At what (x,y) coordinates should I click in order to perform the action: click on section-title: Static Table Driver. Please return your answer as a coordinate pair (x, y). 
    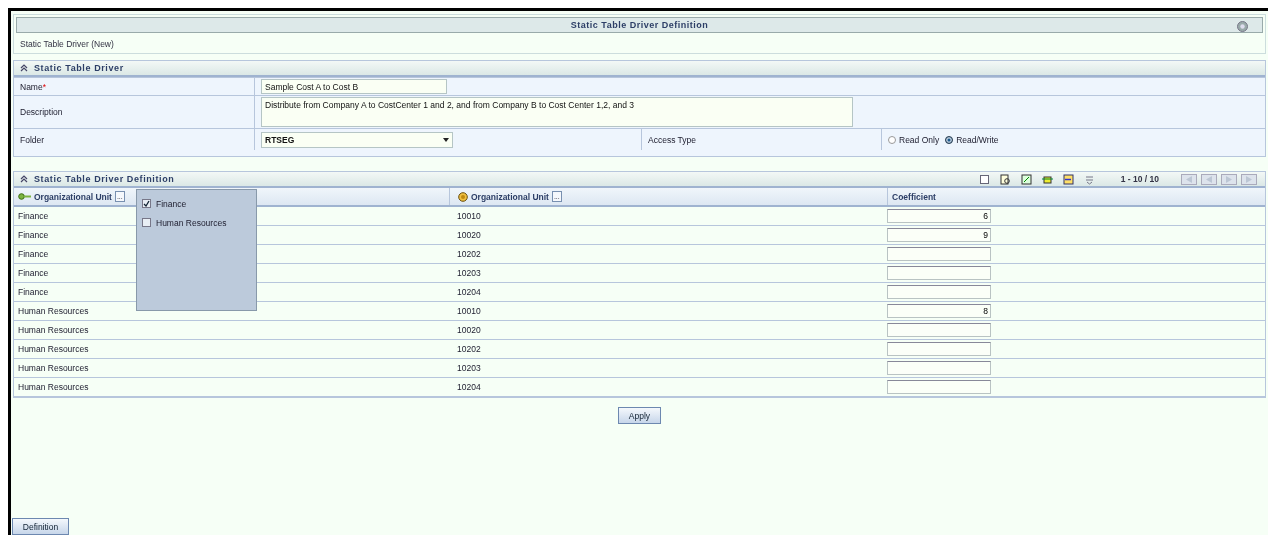
    Looking at the image, I should click on (79, 68).